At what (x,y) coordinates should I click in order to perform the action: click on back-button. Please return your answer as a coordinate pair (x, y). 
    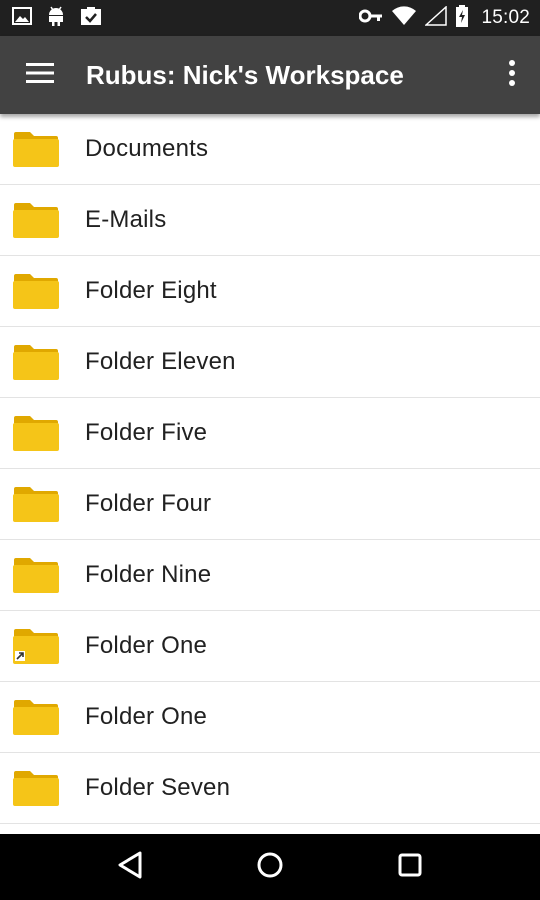
    Looking at the image, I should click on (130, 867).